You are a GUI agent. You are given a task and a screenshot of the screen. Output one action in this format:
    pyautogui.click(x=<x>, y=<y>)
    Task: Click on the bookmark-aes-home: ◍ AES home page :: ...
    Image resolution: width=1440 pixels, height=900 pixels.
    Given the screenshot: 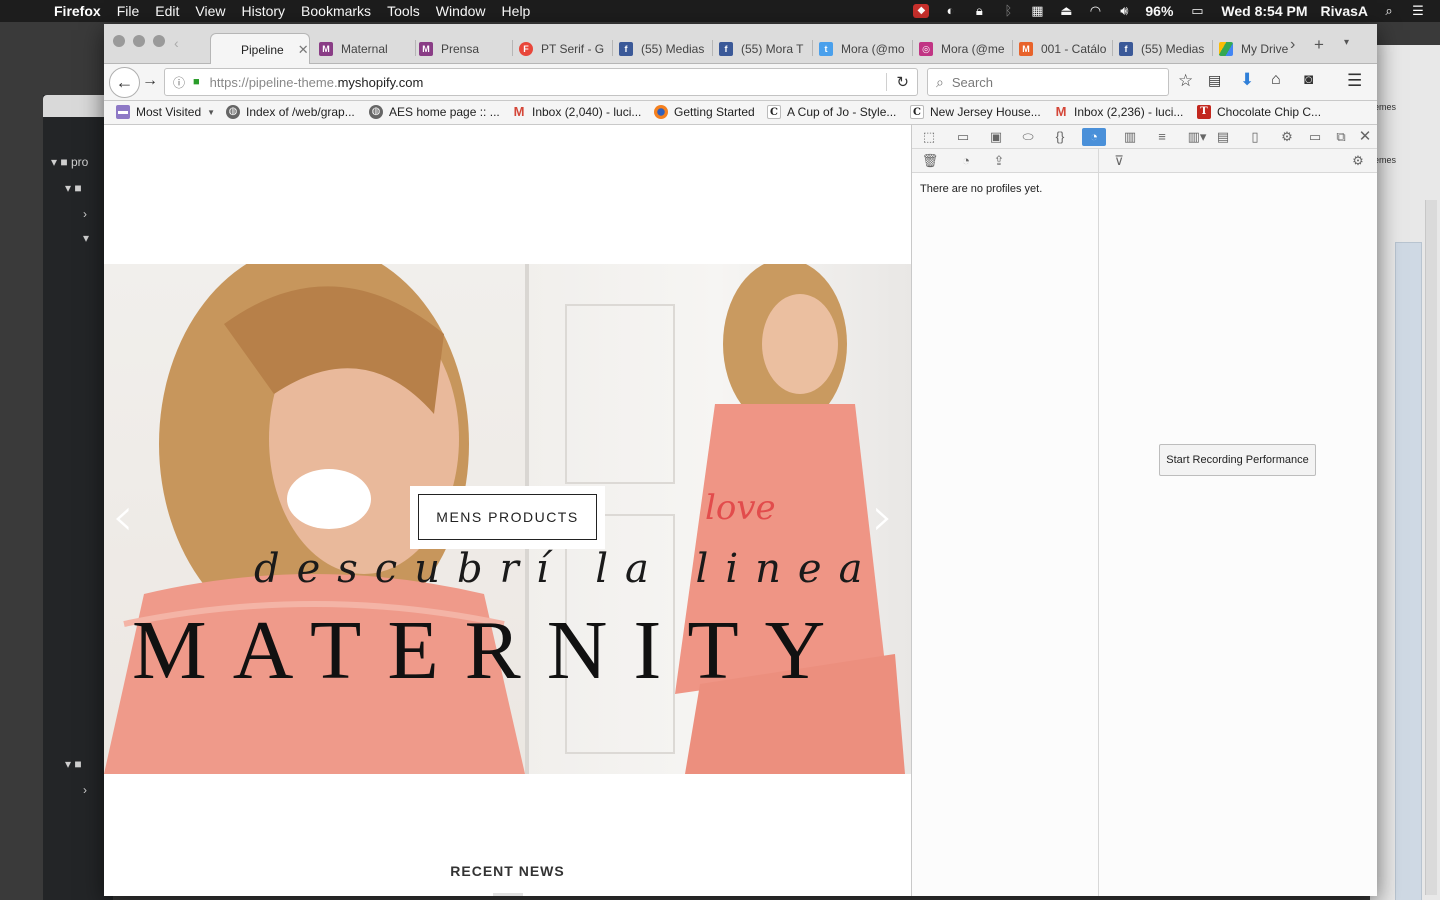 What is the action you would take?
    pyautogui.click(x=434, y=112)
    